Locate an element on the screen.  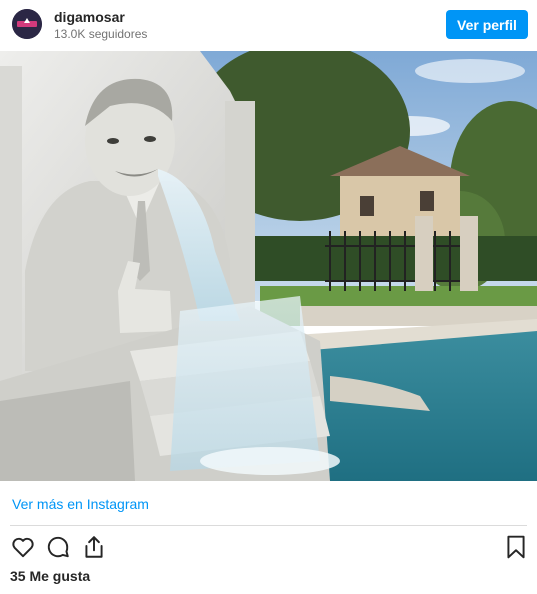
bookmark-icon is located at coordinates (516, 547).